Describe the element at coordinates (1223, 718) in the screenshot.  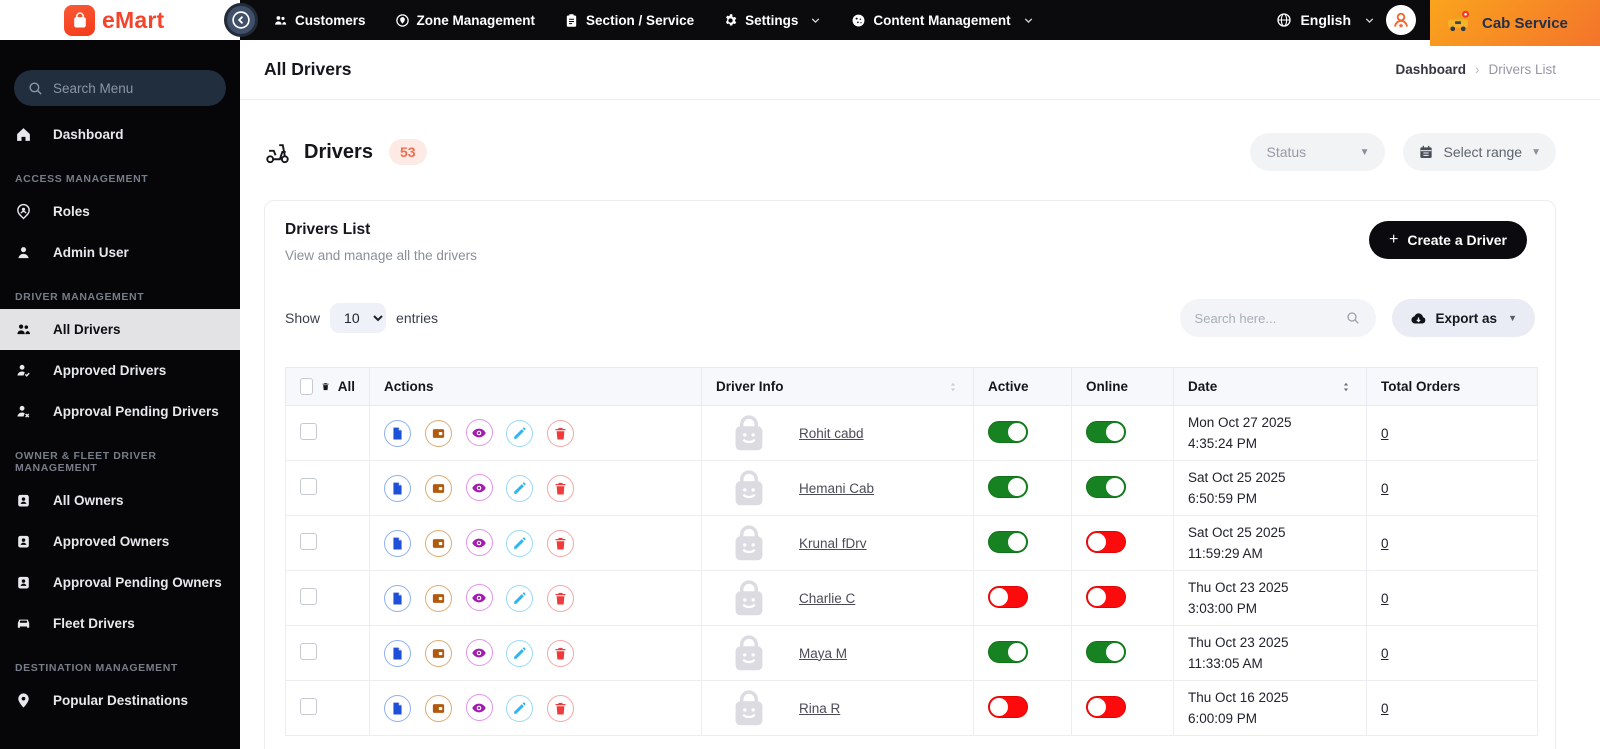
I see `time-value: 6:00:09 PM` at that location.